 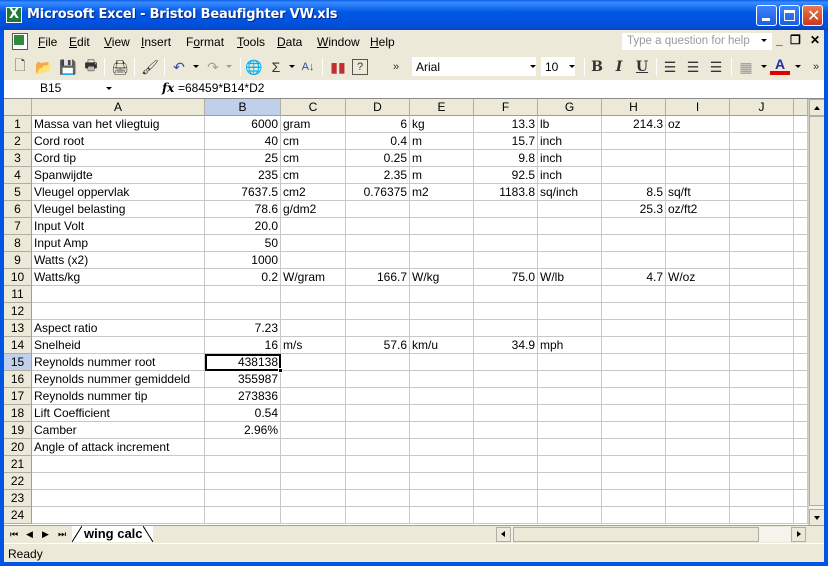 I want to click on cell-i4, so click(x=698, y=175).